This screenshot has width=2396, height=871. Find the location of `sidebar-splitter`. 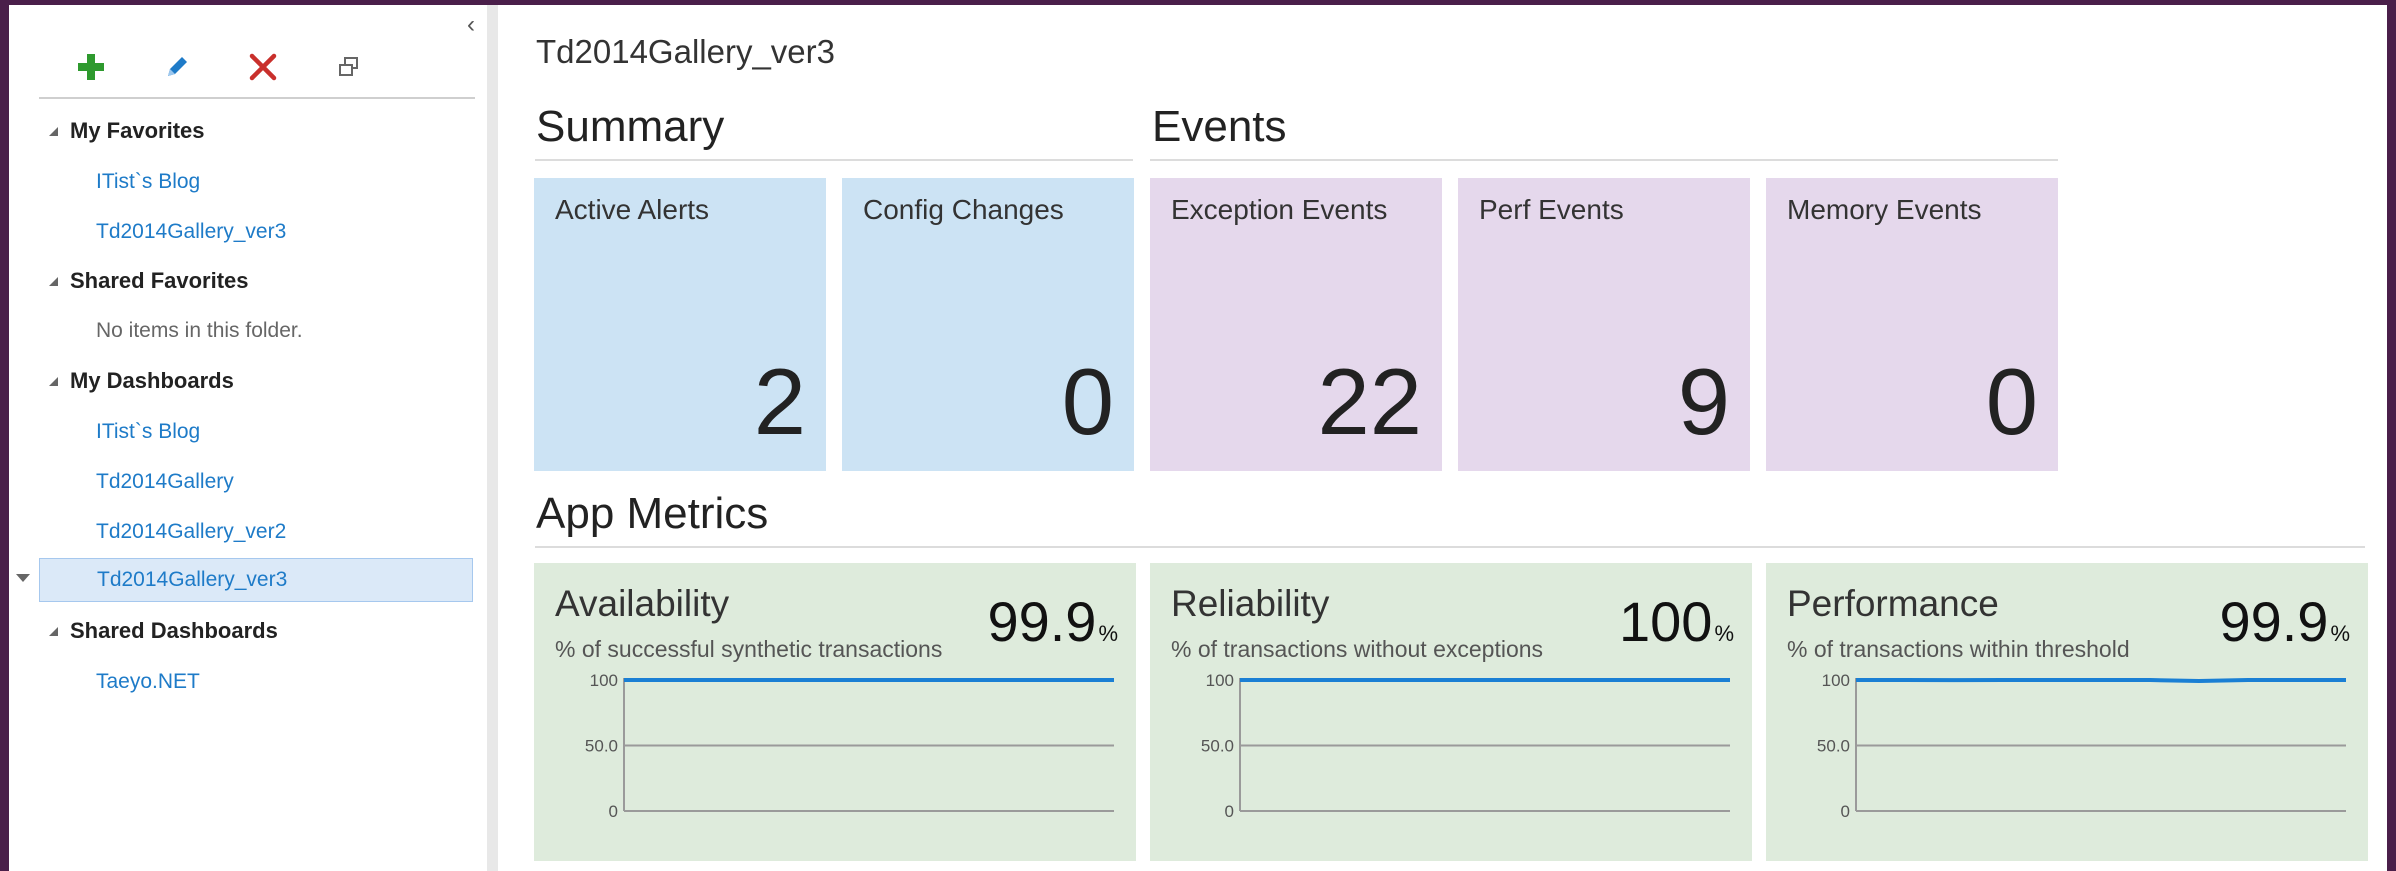

sidebar-splitter is located at coordinates (492, 438).